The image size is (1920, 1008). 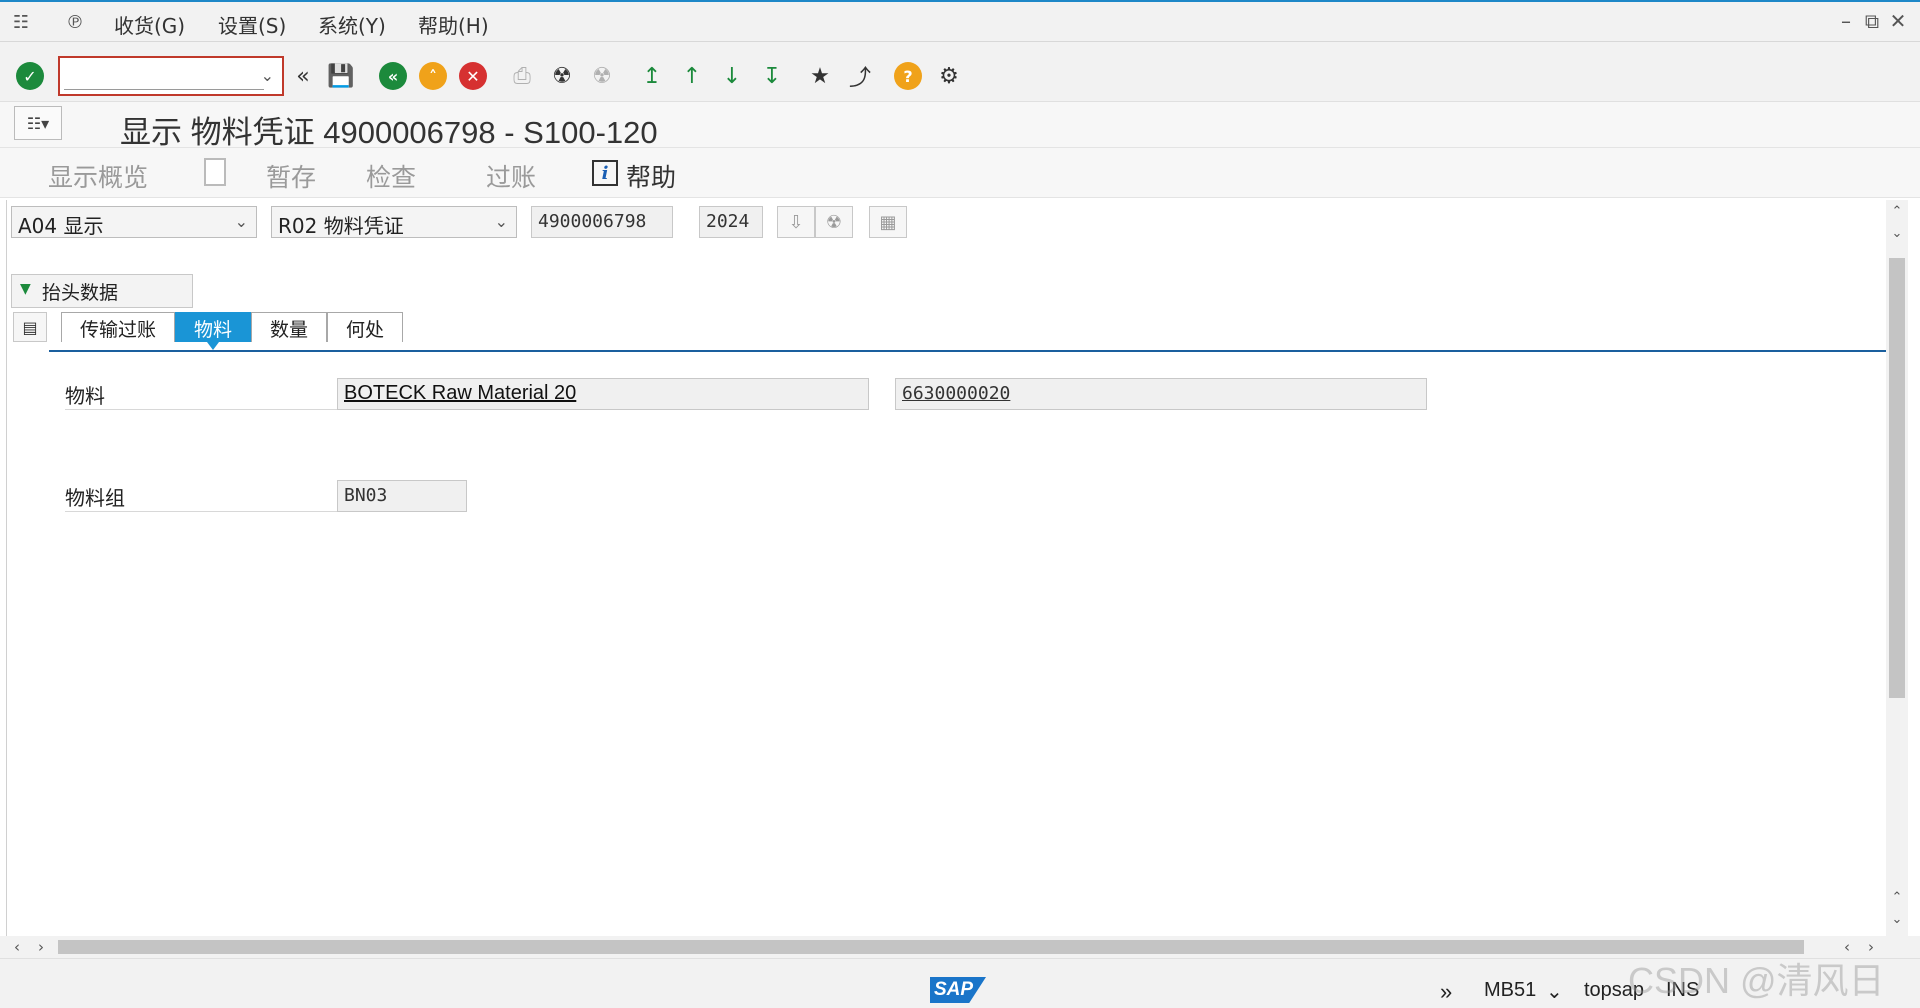 I want to click on expand-status-icon: », so click(x=1446, y=992).